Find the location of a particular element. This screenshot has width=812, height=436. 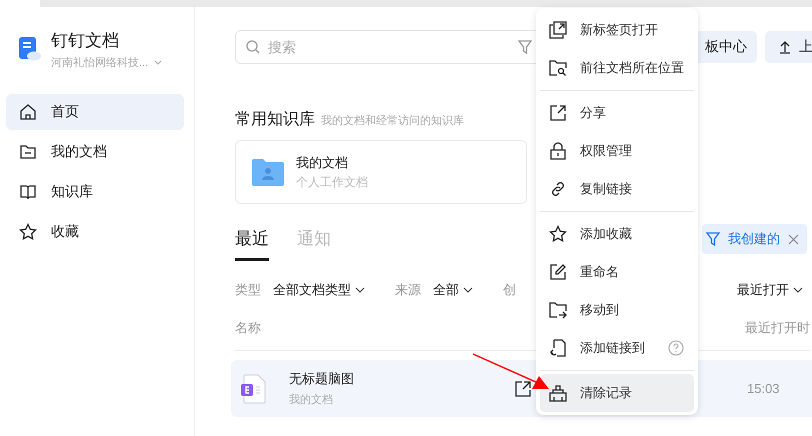

folder-icon is located at coordinates (28, 152).